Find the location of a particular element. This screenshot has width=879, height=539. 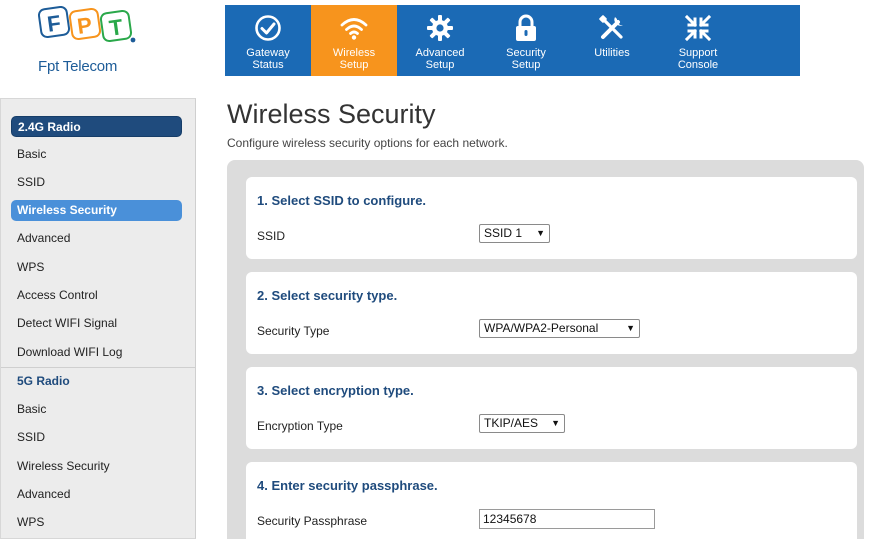

fpt-logo: F P T Fpt Telecom is located at coordinates (88, 40).